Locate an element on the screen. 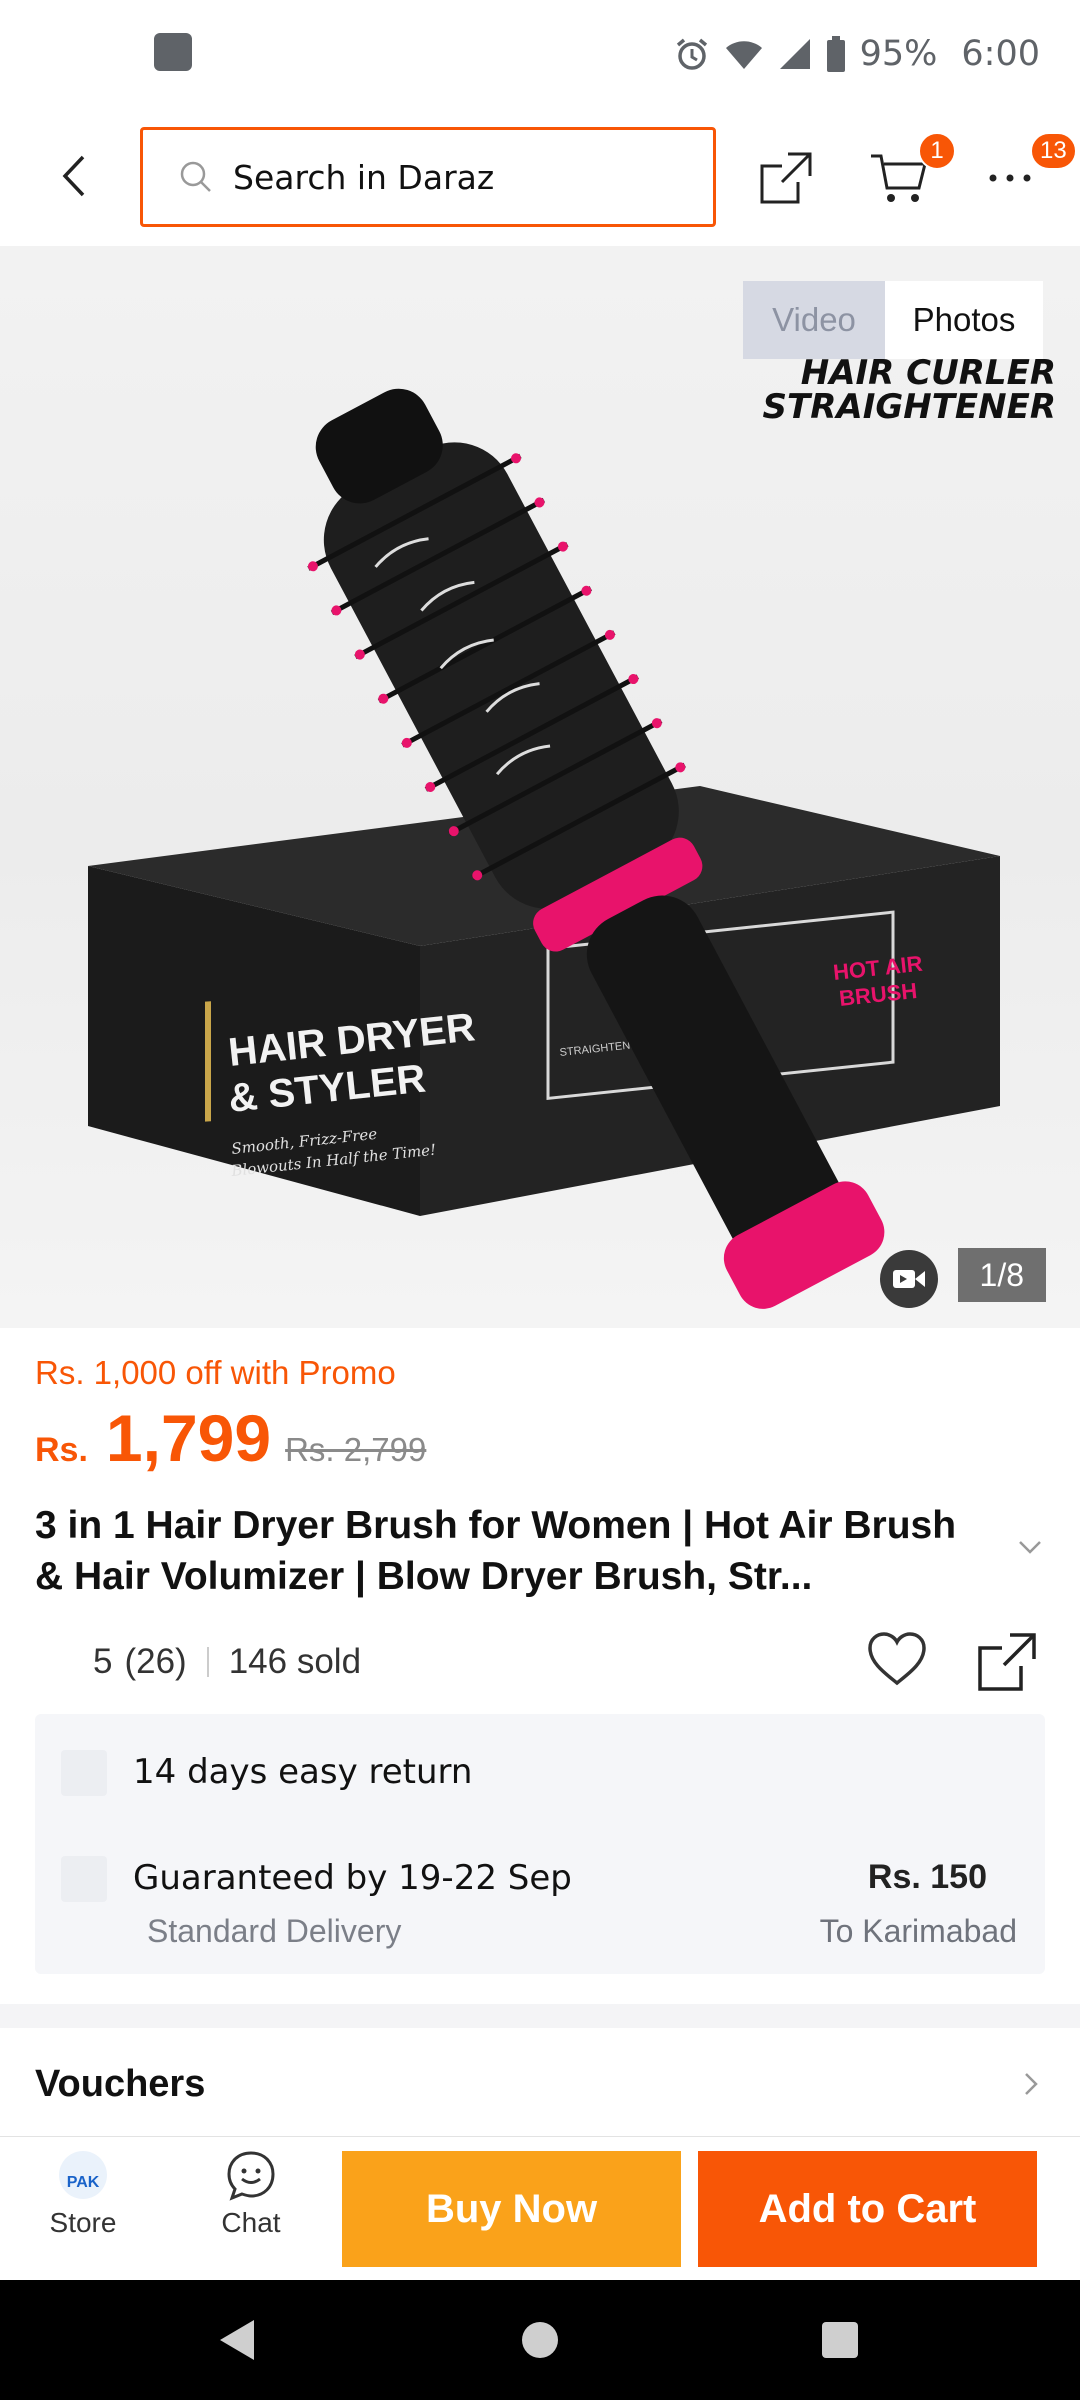 The height and width of the screenshot is (2400, 1080). return-icon is located at coordinates (84, 1773).